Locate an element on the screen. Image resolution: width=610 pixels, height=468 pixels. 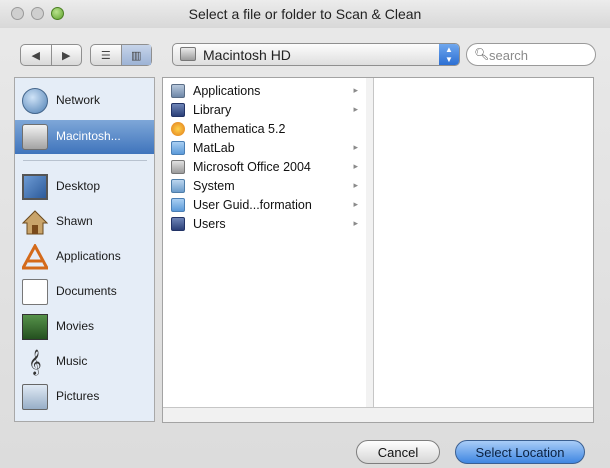
sidebar-item-desktop: Desktop is located at coordinates (84, 187).